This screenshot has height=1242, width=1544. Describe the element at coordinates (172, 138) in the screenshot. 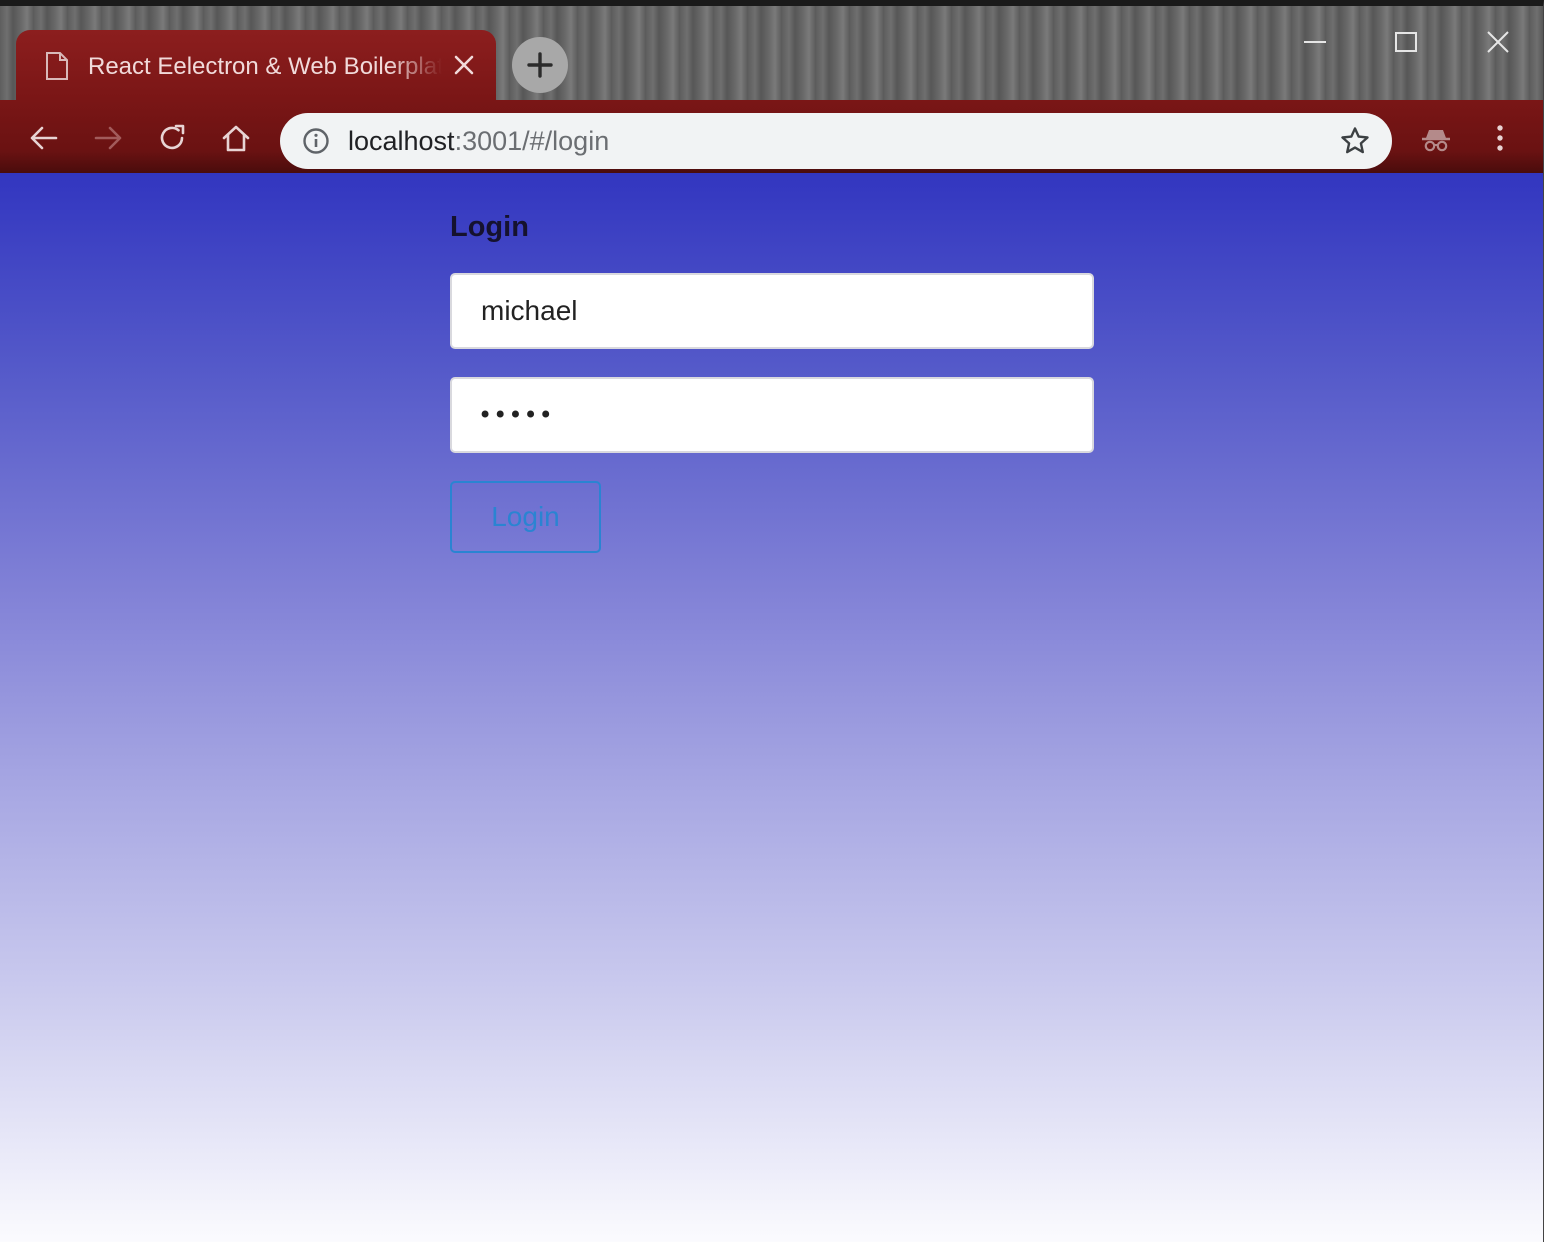

I see `reload-icon` at that location.